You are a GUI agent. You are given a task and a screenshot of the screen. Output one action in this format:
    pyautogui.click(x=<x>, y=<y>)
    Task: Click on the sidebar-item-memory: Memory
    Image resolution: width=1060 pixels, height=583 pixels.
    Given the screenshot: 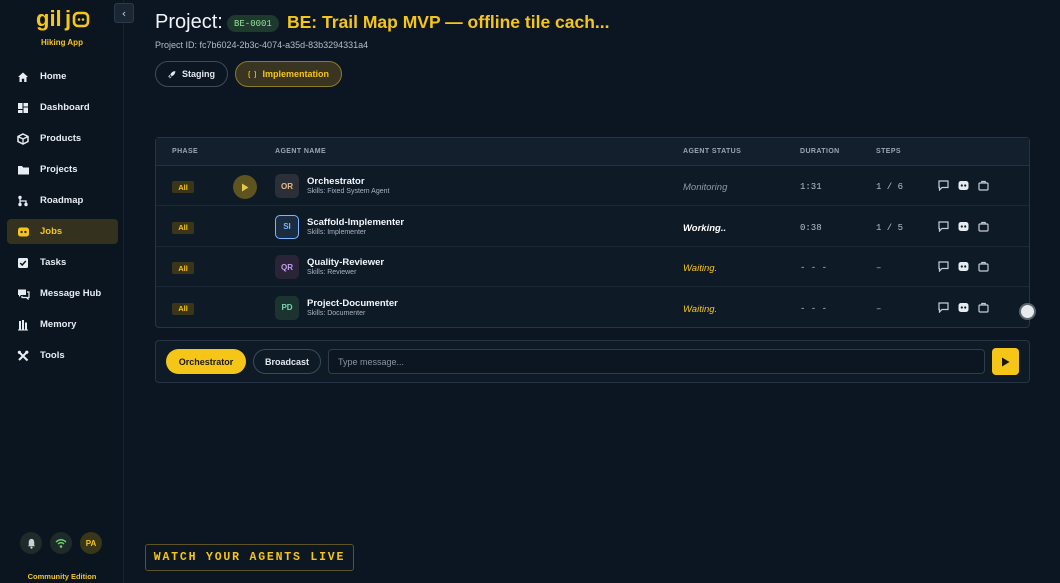 What is the action you would take?
    pyautogui.click(x=62, y=324)
    